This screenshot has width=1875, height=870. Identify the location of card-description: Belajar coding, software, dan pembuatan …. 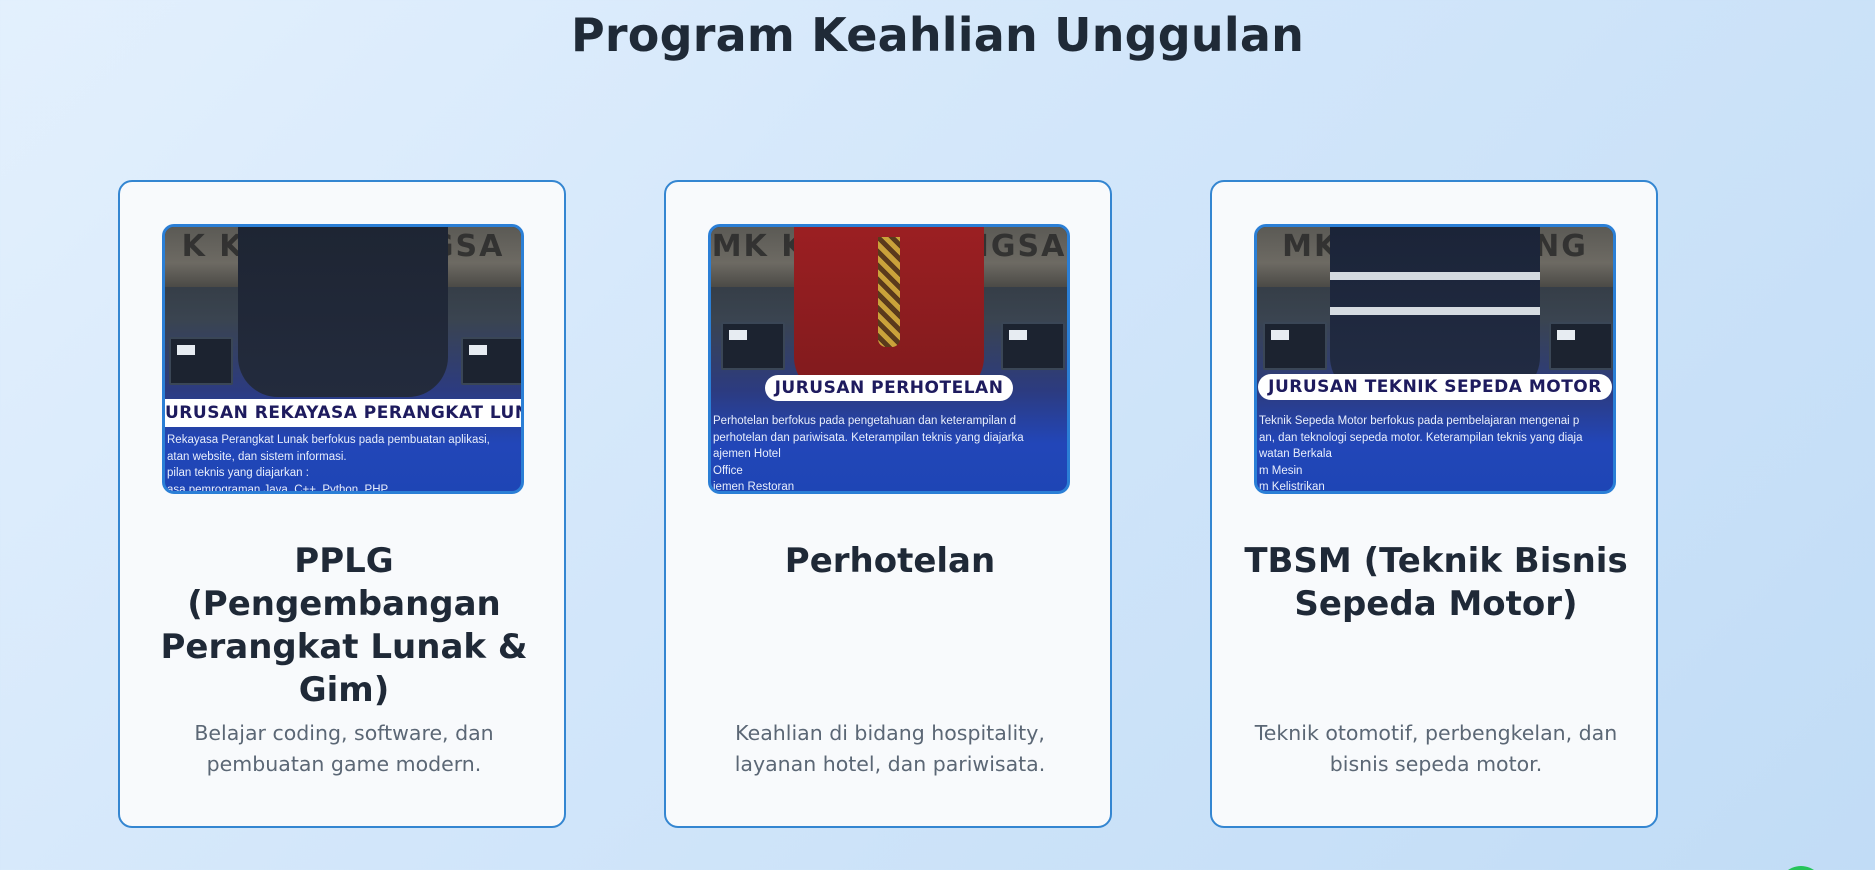
(344, 748).